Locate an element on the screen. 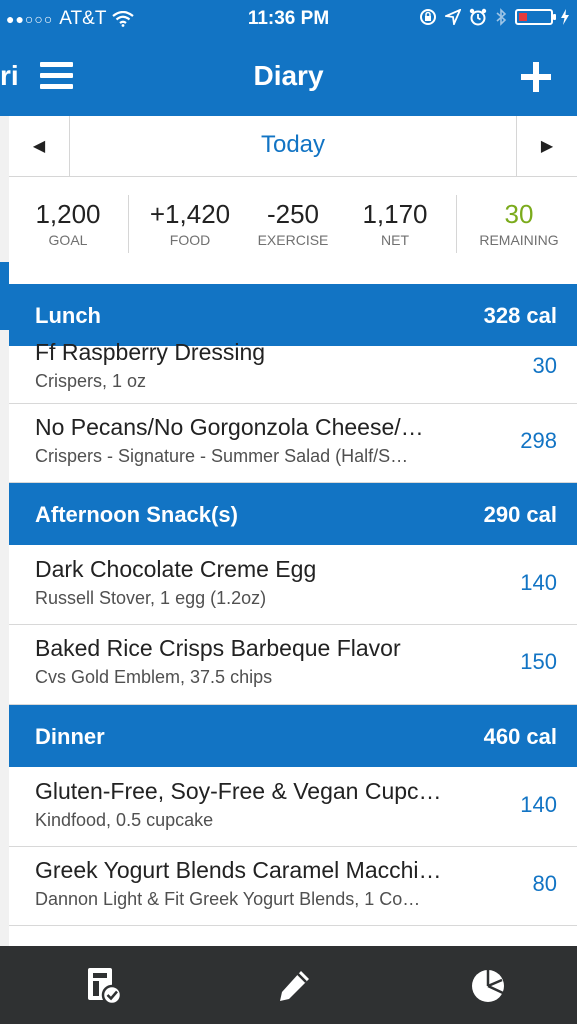  meal-name: Dinner is located at coordinates (70, 736).